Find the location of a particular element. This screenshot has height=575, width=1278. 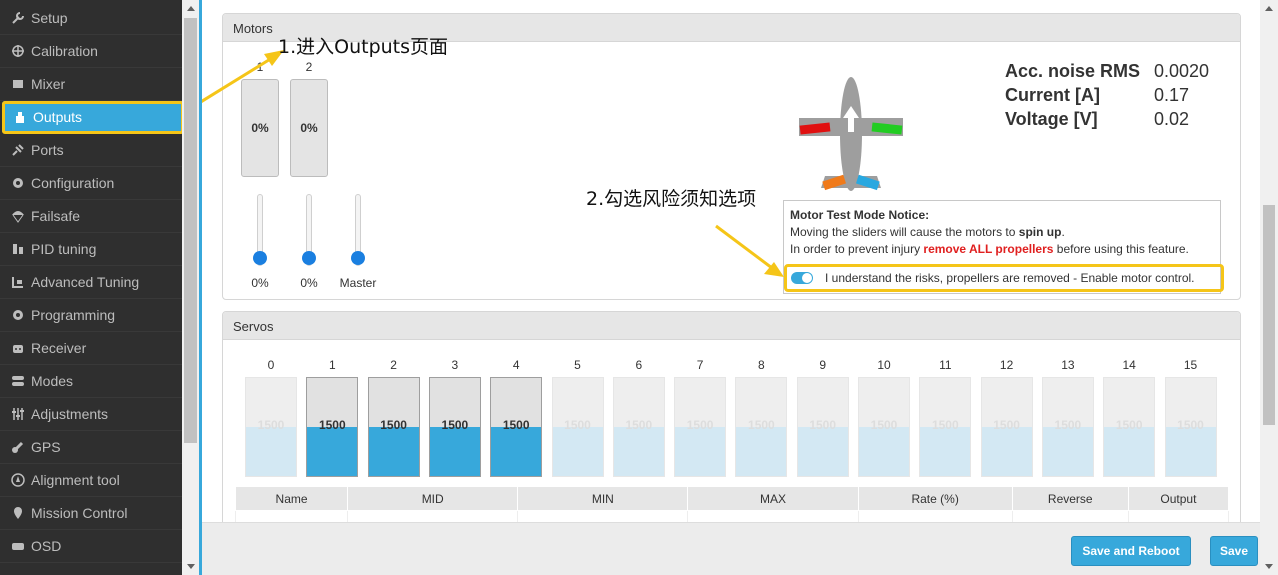

sidebar-item-label: Adjustments is located at coordinates (70, 414).